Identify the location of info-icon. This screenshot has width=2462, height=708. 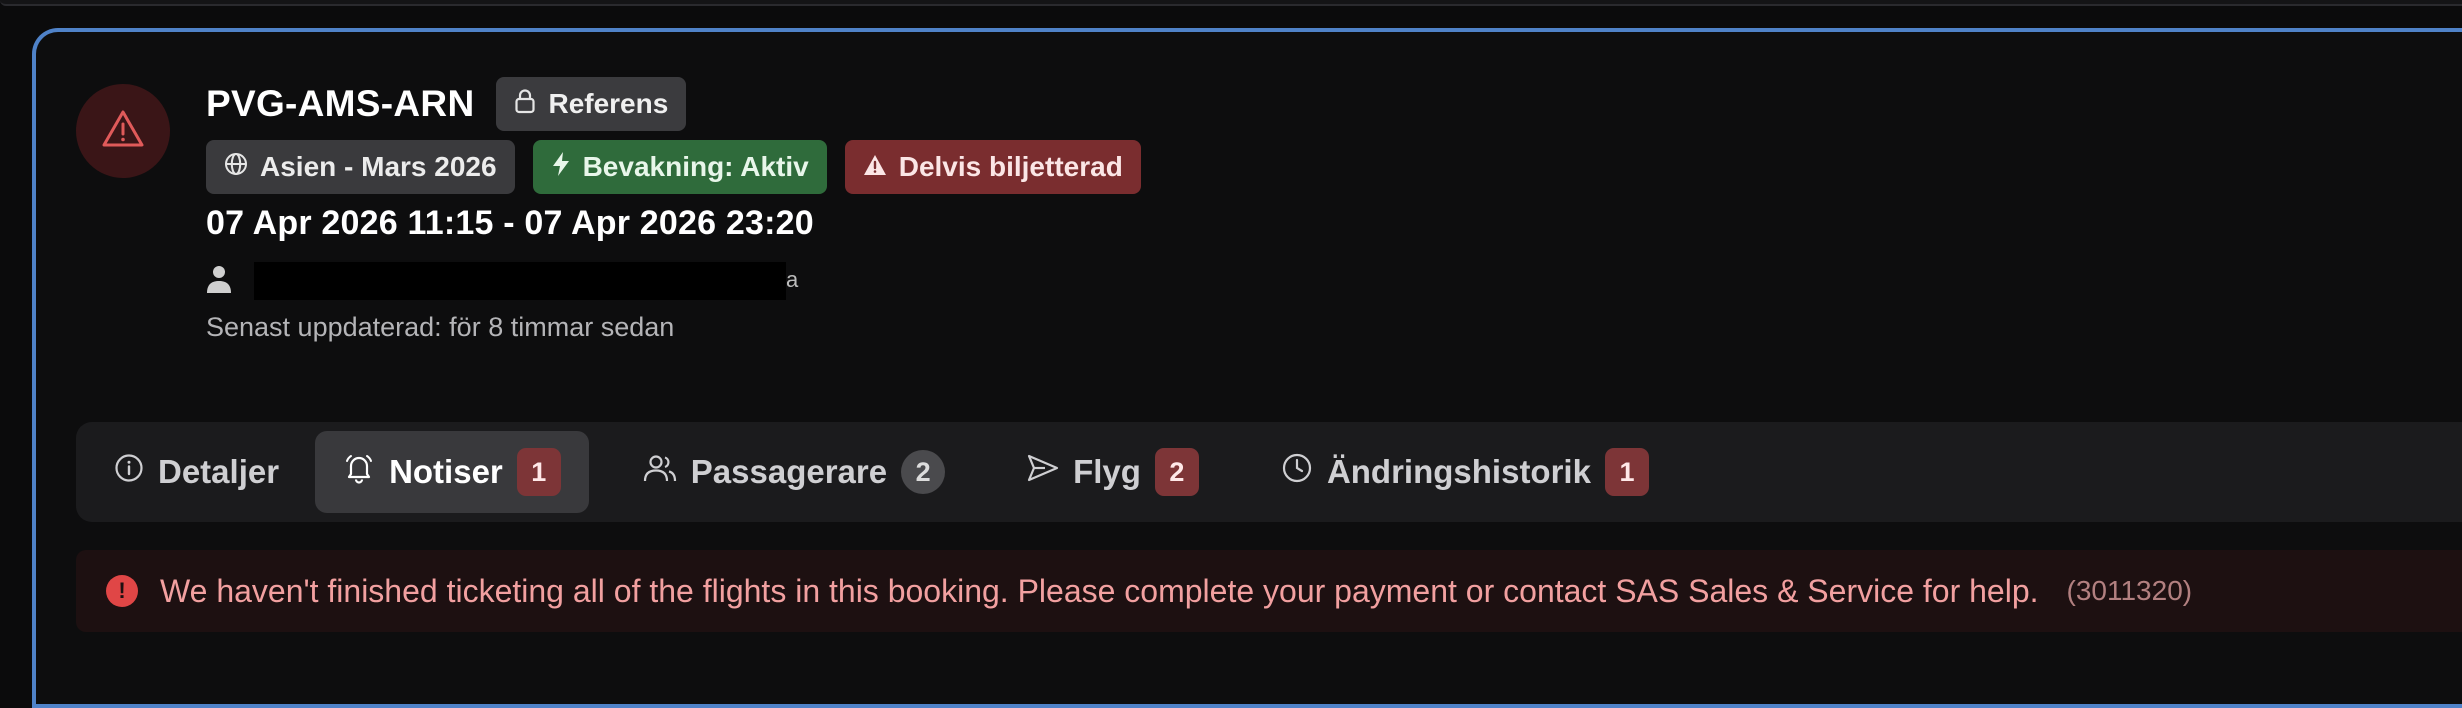
(129, 472).